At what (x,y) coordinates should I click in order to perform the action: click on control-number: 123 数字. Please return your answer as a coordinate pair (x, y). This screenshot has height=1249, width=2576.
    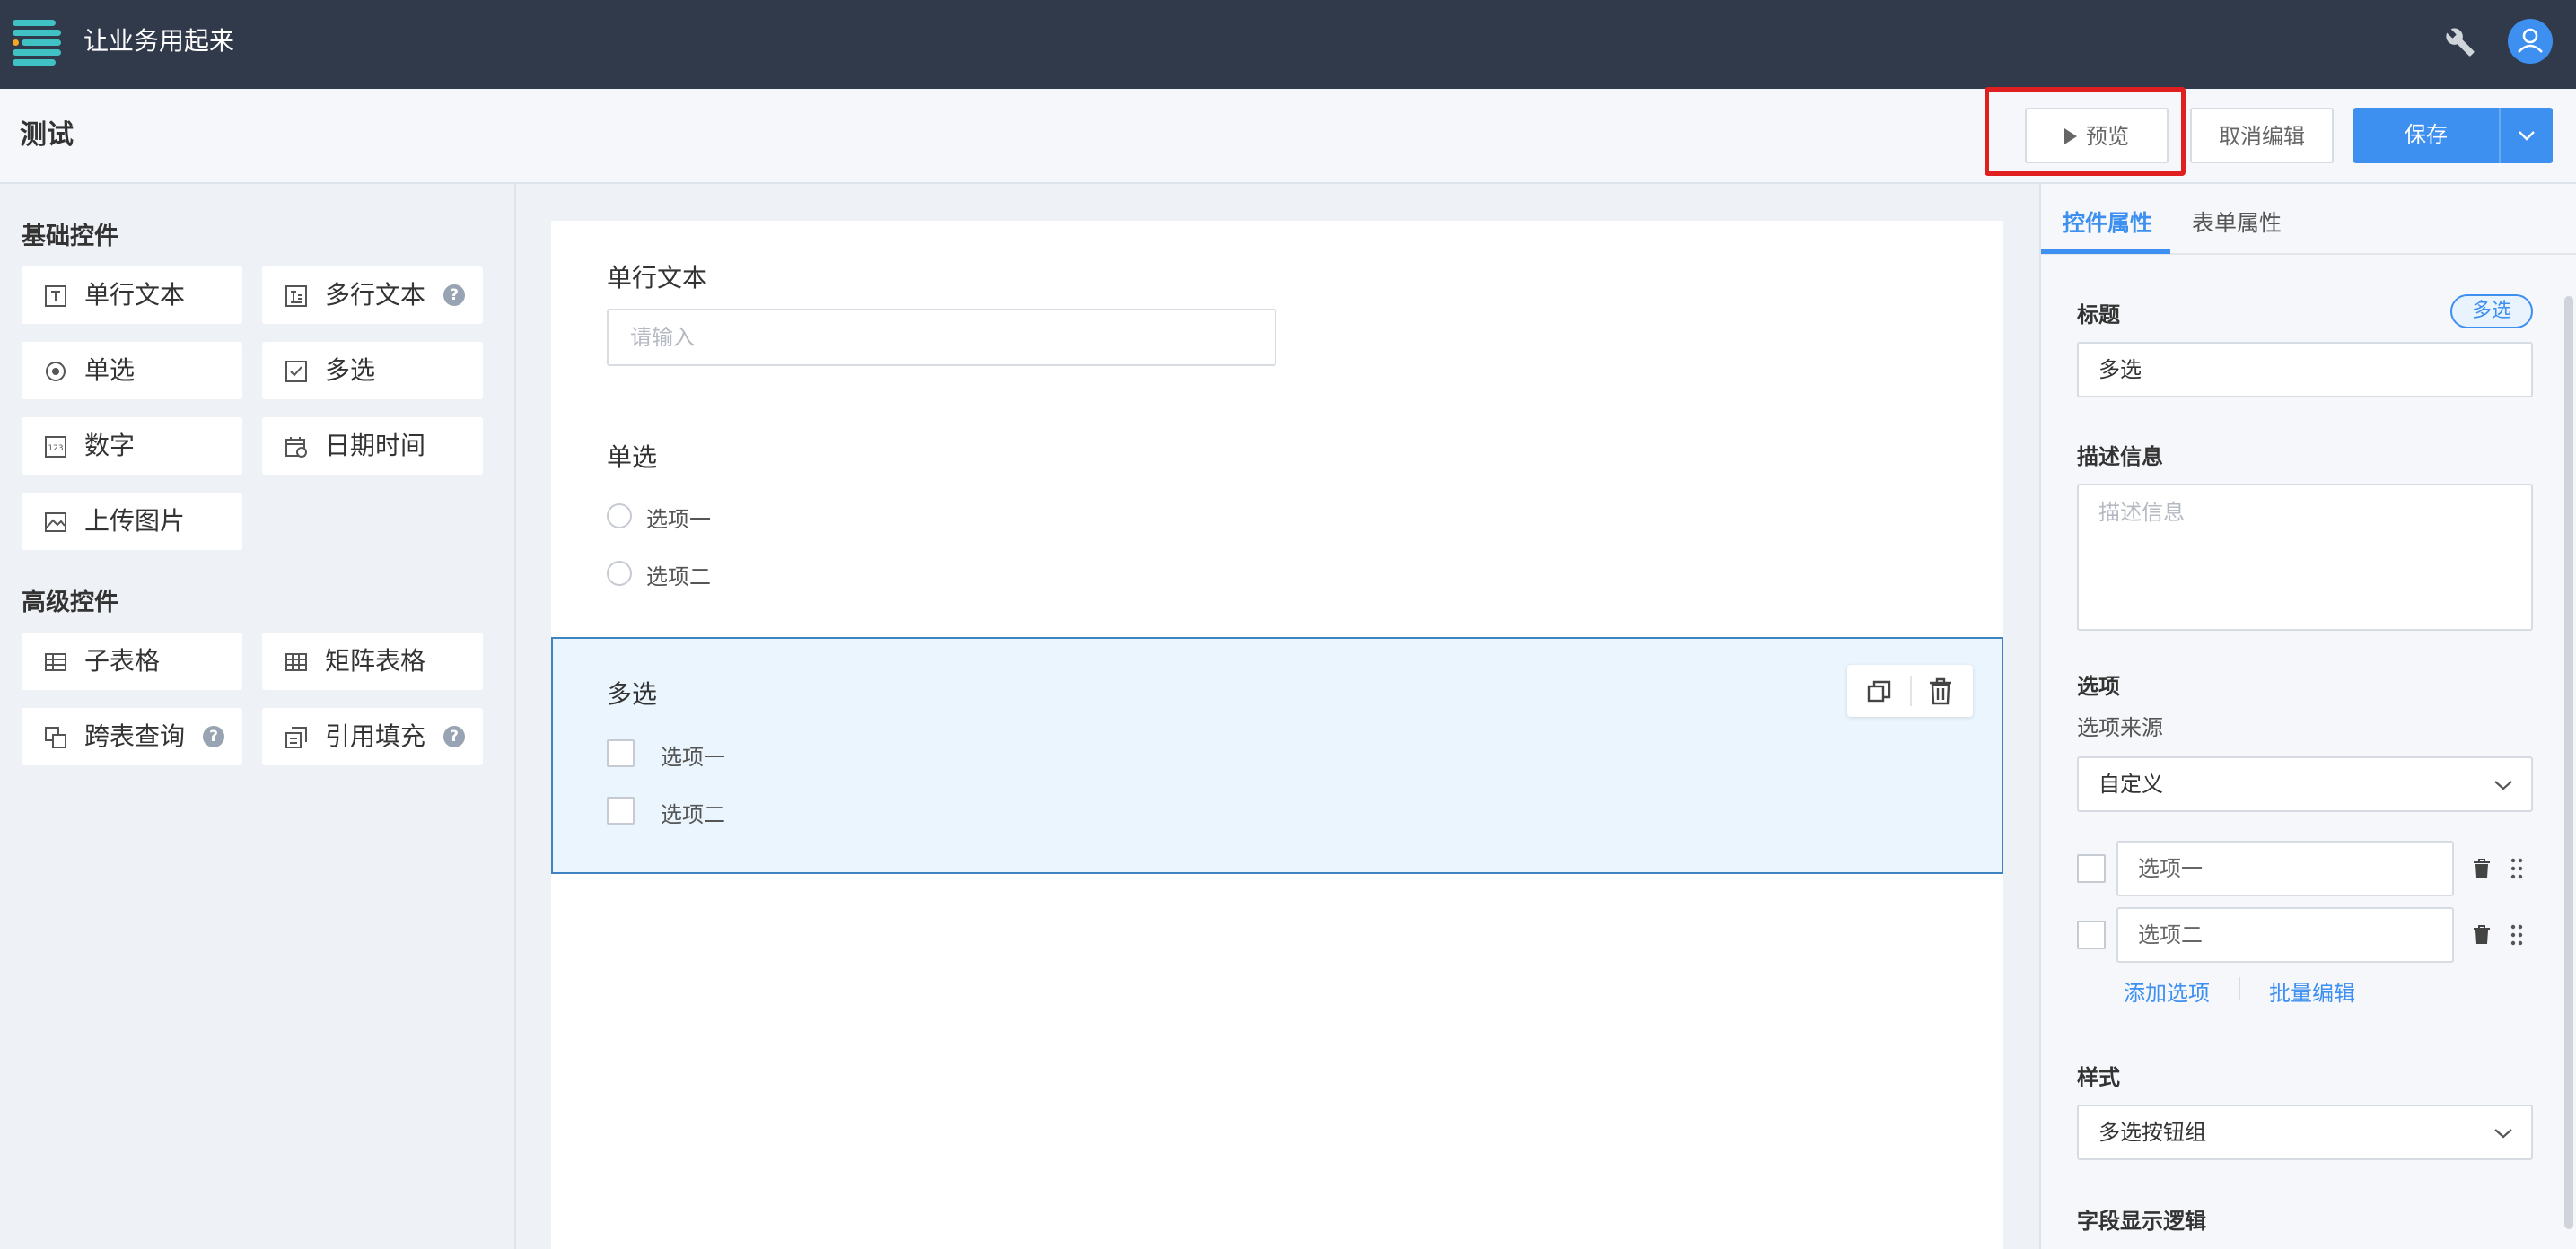
    Looking at the image, I should click on (132, 446).